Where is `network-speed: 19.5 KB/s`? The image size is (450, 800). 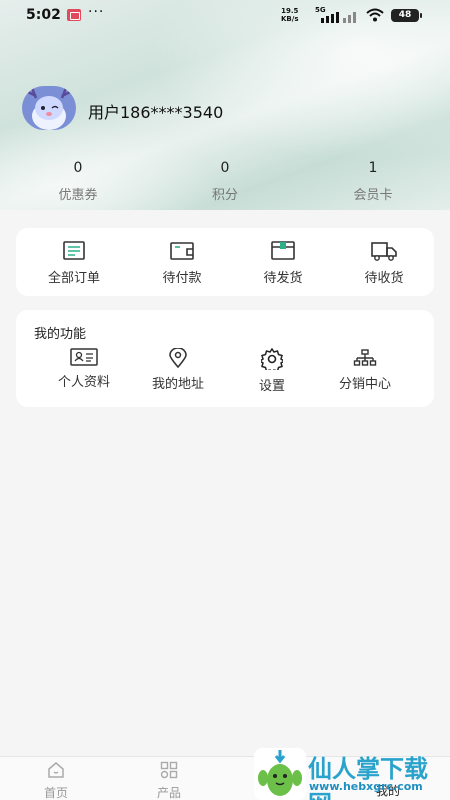 network-speed: 19.5 KB/s is located at coordinates (289, 15).